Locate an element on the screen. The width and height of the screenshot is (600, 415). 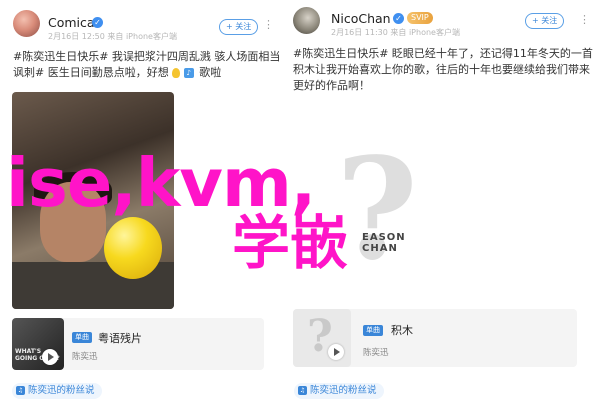
album-art-text: EASON CHAN is located at coordinates (384, 243).